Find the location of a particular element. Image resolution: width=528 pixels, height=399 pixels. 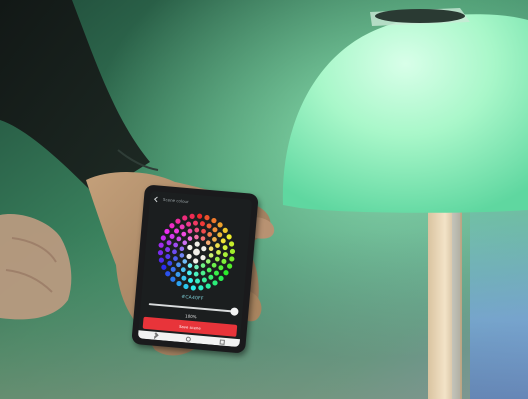

nav-recent-apps-icon is located at coordinates (222, 341).